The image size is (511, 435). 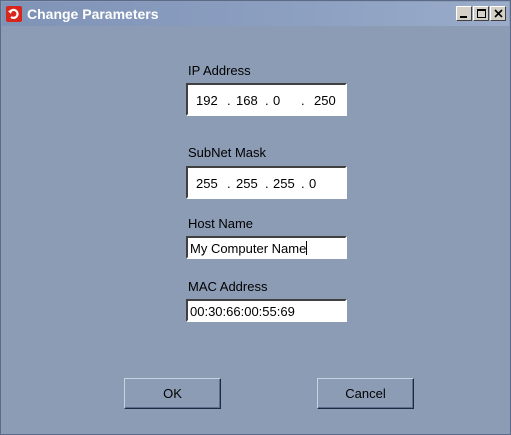 I want to click on window-title: Change Parameters, so click(x=93, y=14).